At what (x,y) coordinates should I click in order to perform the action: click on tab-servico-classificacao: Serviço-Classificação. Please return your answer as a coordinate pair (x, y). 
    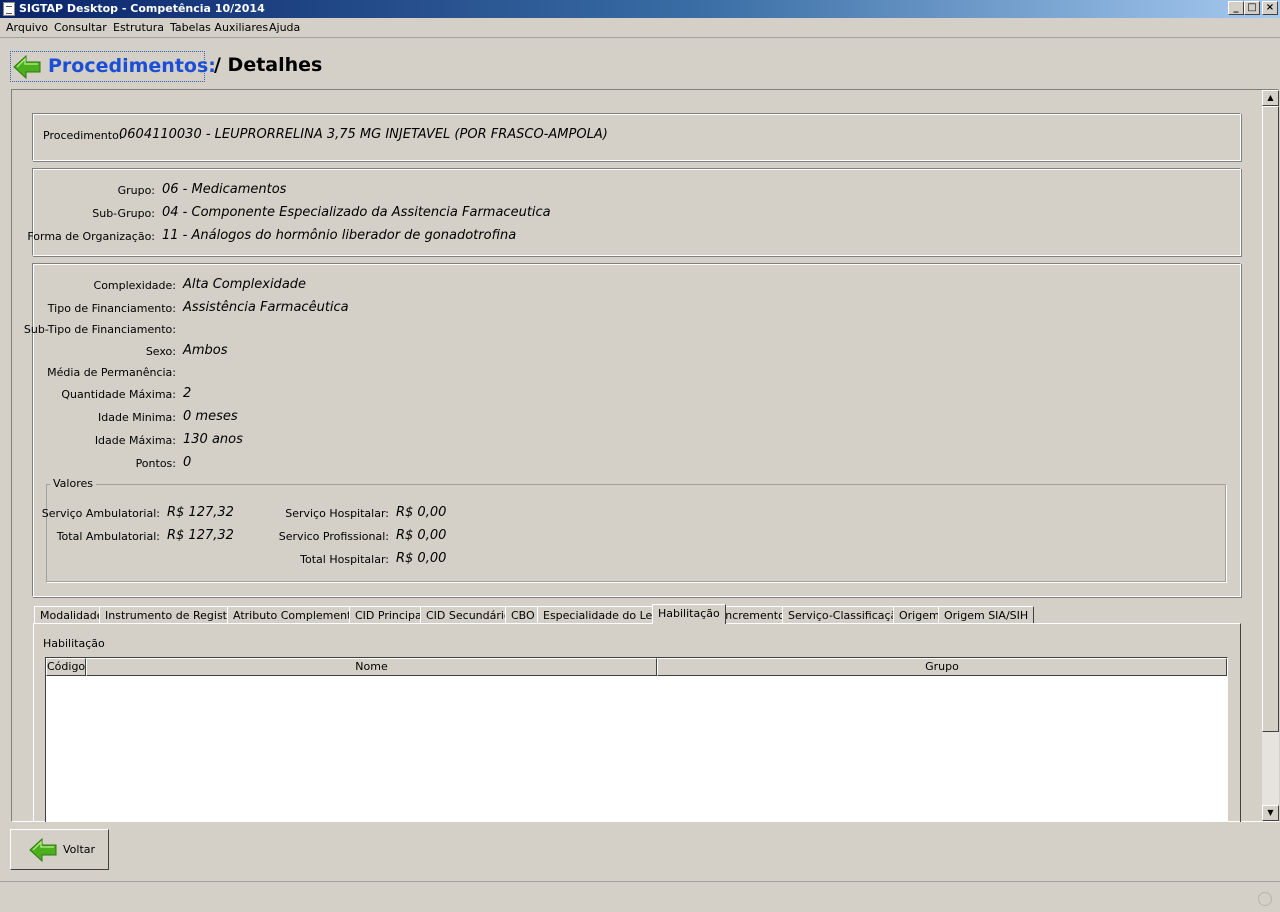
    Looking at the image, I should click on (846, 615).